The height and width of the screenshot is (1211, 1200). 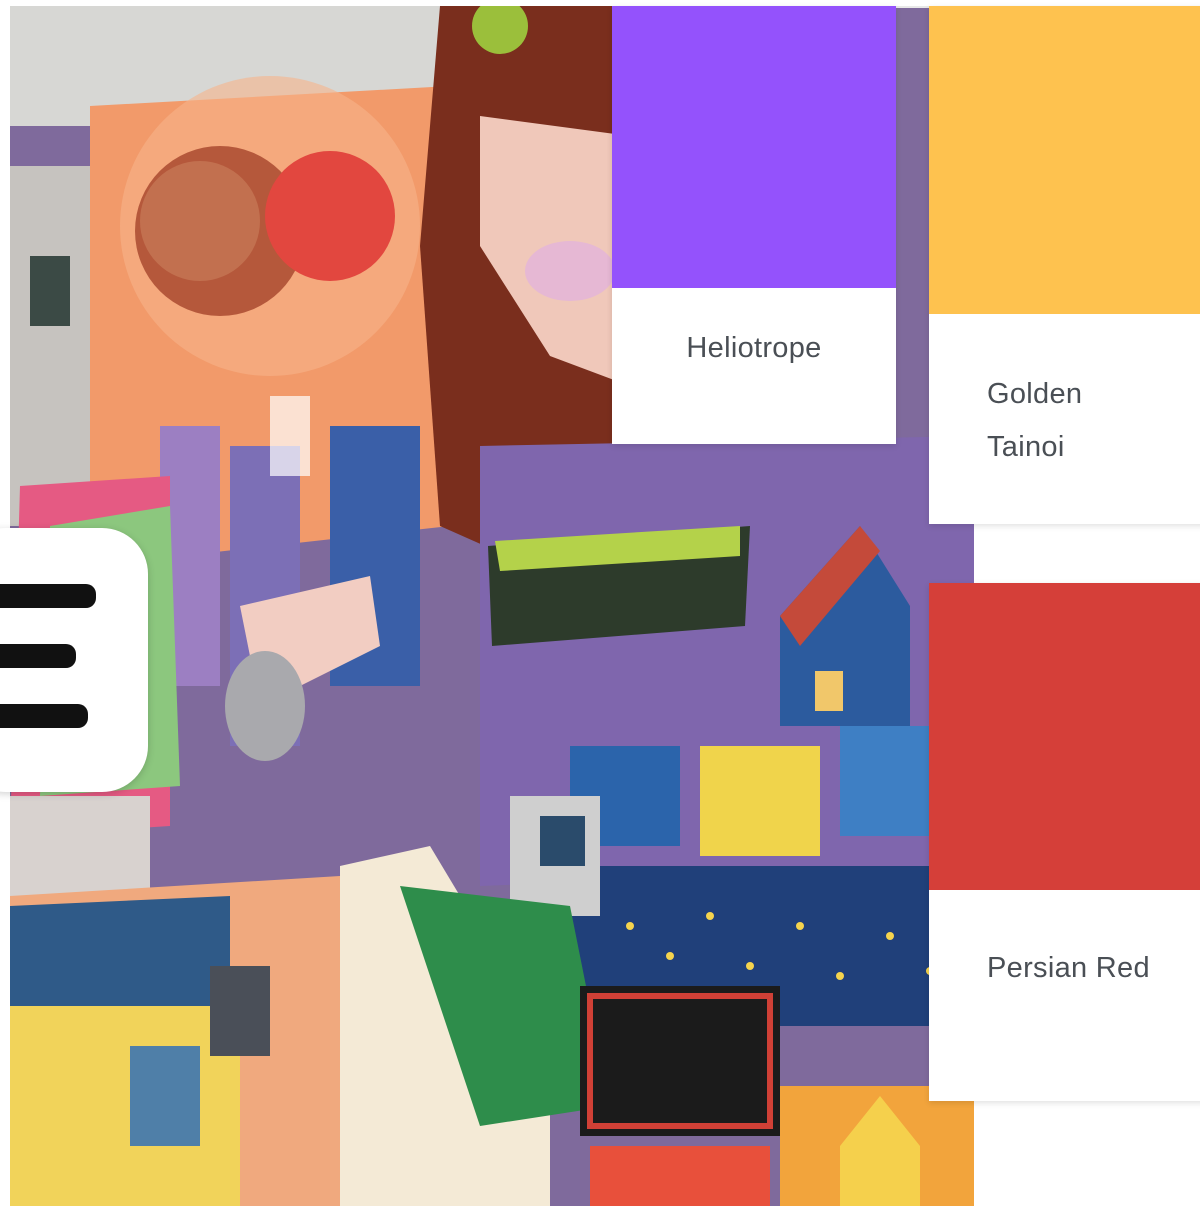 I want to click on swatch-card-golden-tainoi: Golden Tainoi, so click(x=1064, y=265).